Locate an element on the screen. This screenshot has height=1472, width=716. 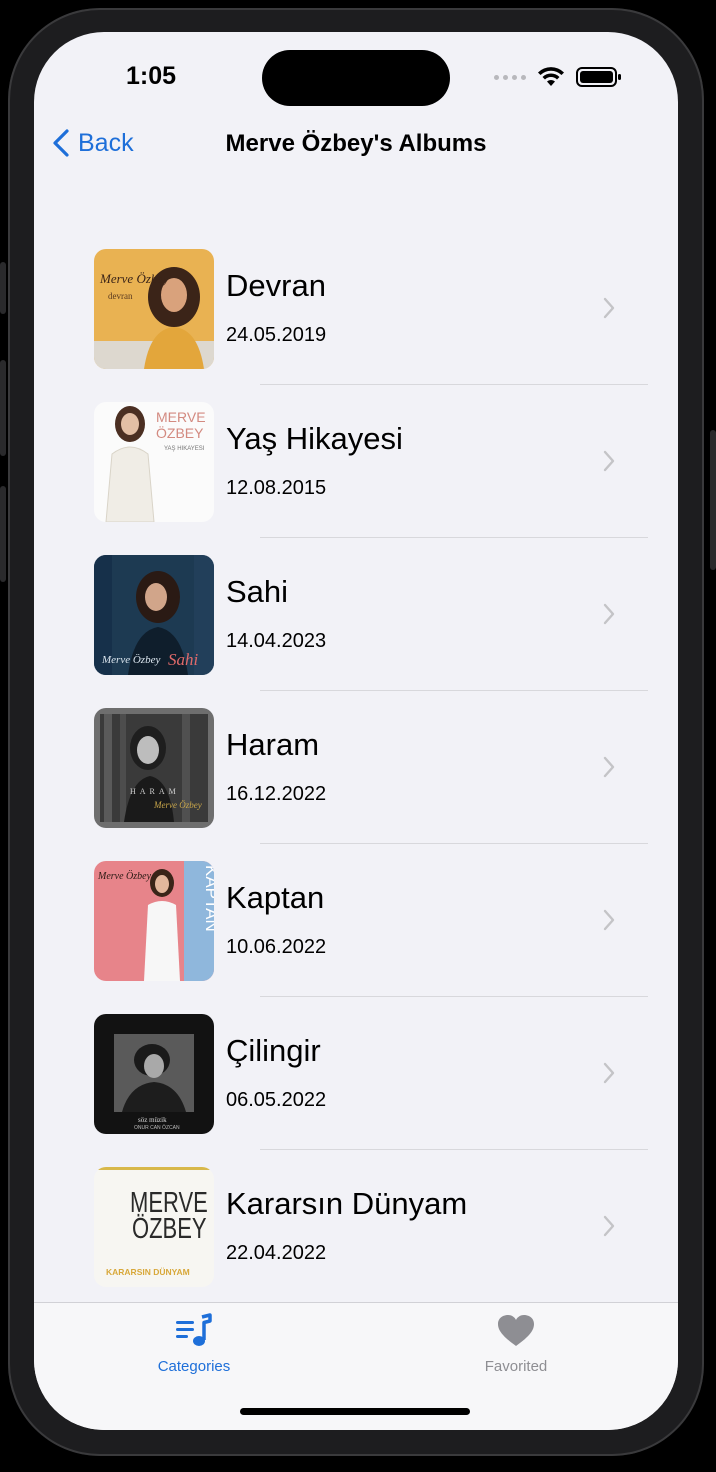
battery-icon is located at coordinates (598, 77).